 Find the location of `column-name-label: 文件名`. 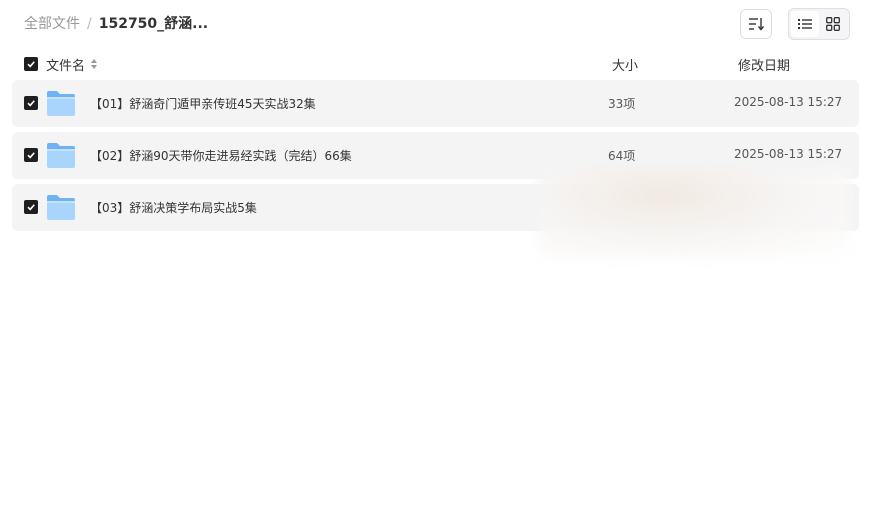

column-name-label: 文件名 is located at coordinates (66, 66).